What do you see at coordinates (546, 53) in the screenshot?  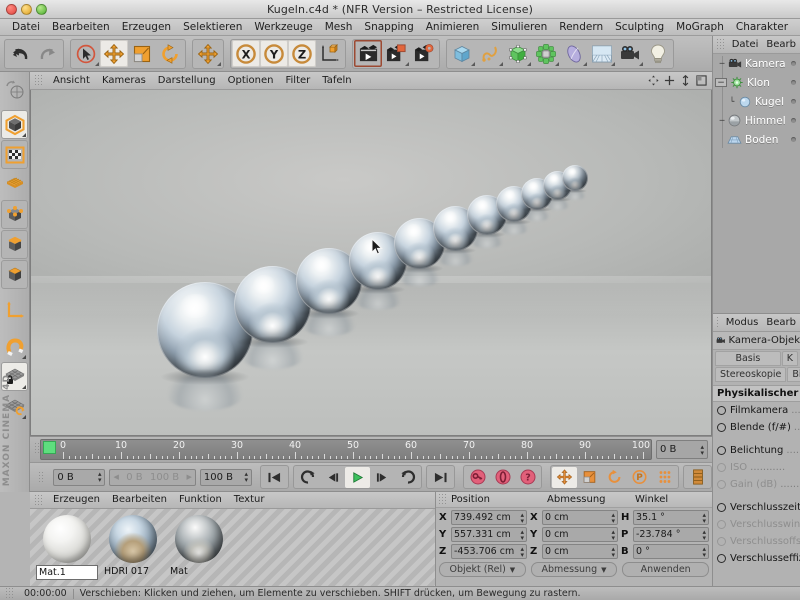 I see `mograph-button` at bounding box center [546, 53].